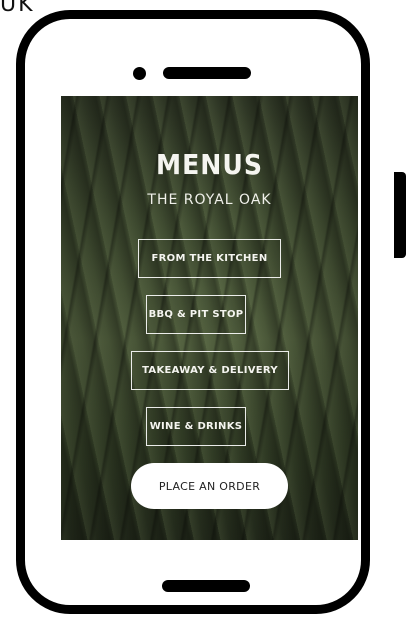 This screenshot has height=629, width=406. I want to click on from-the-kitchen-button: FROM THE KITCHEN, so click(209, 258).